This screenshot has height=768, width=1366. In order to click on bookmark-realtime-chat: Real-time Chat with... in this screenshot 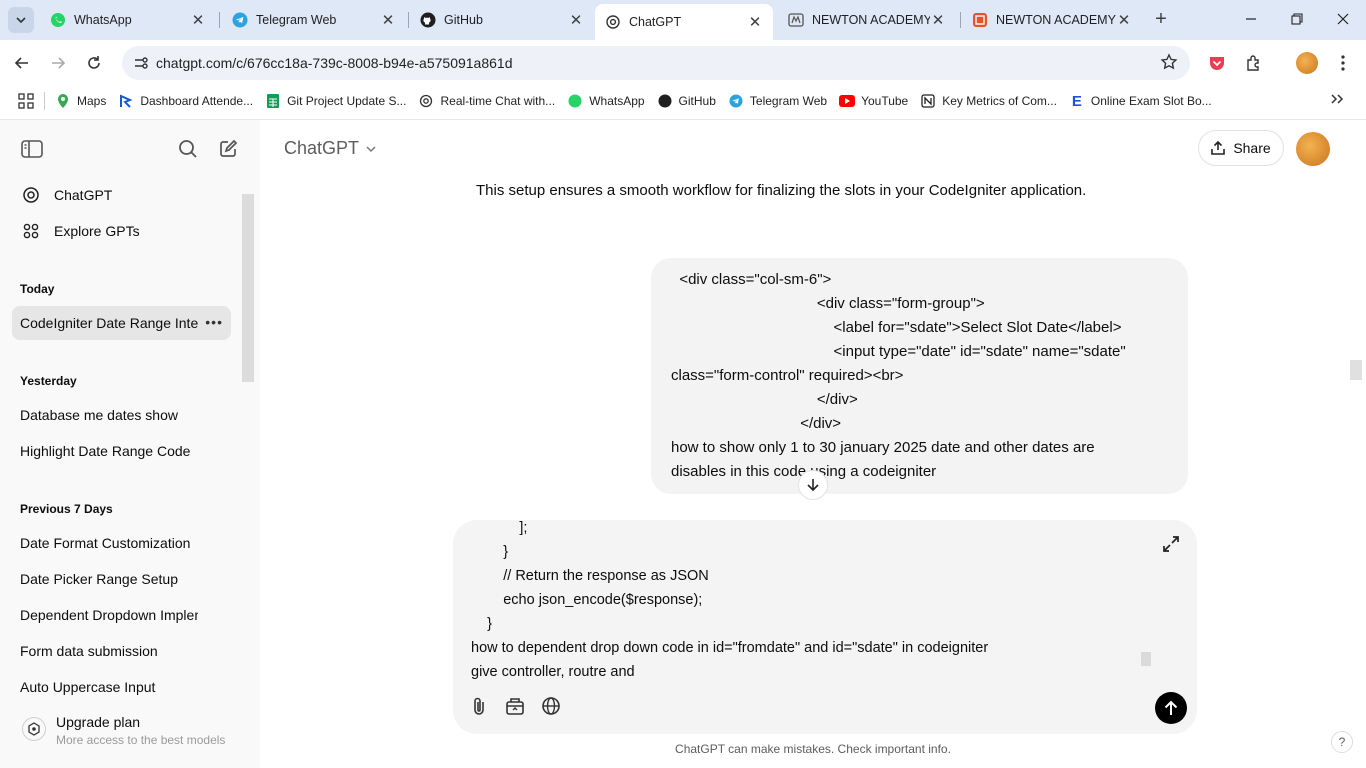, I will do `click(486, 101)`.